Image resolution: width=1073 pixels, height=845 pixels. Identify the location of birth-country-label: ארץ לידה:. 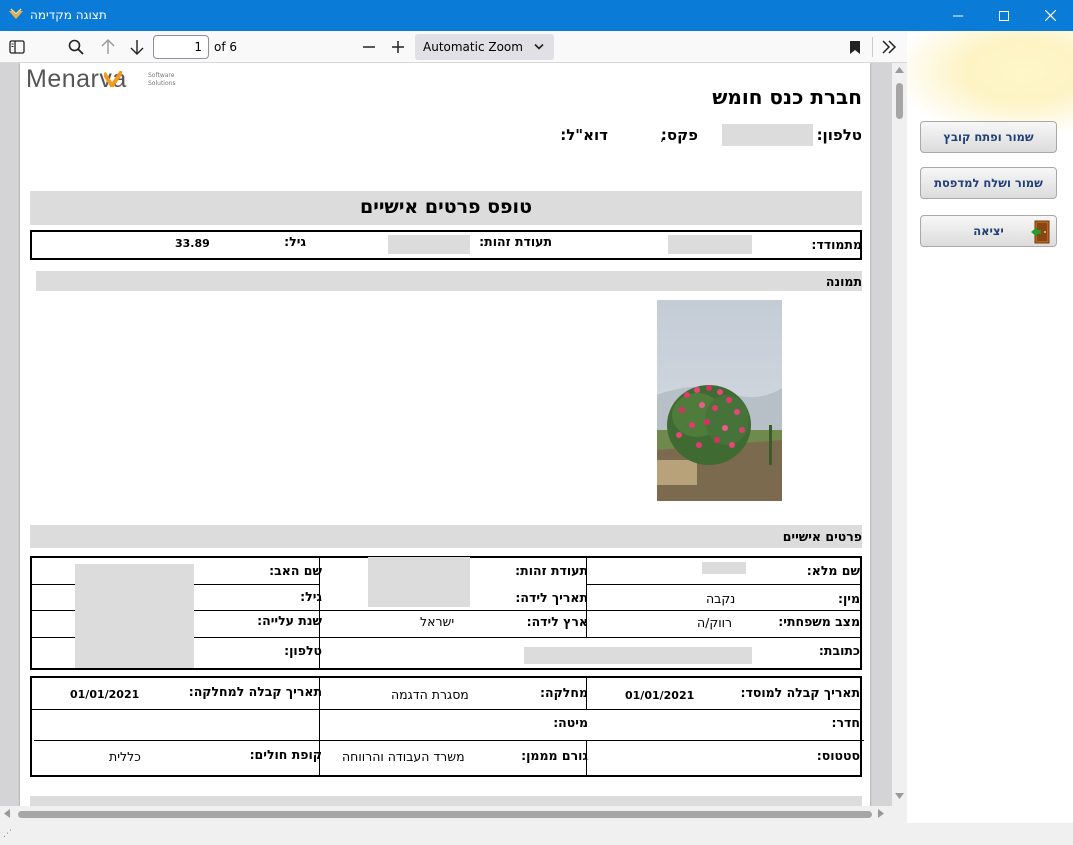
(557, 621).